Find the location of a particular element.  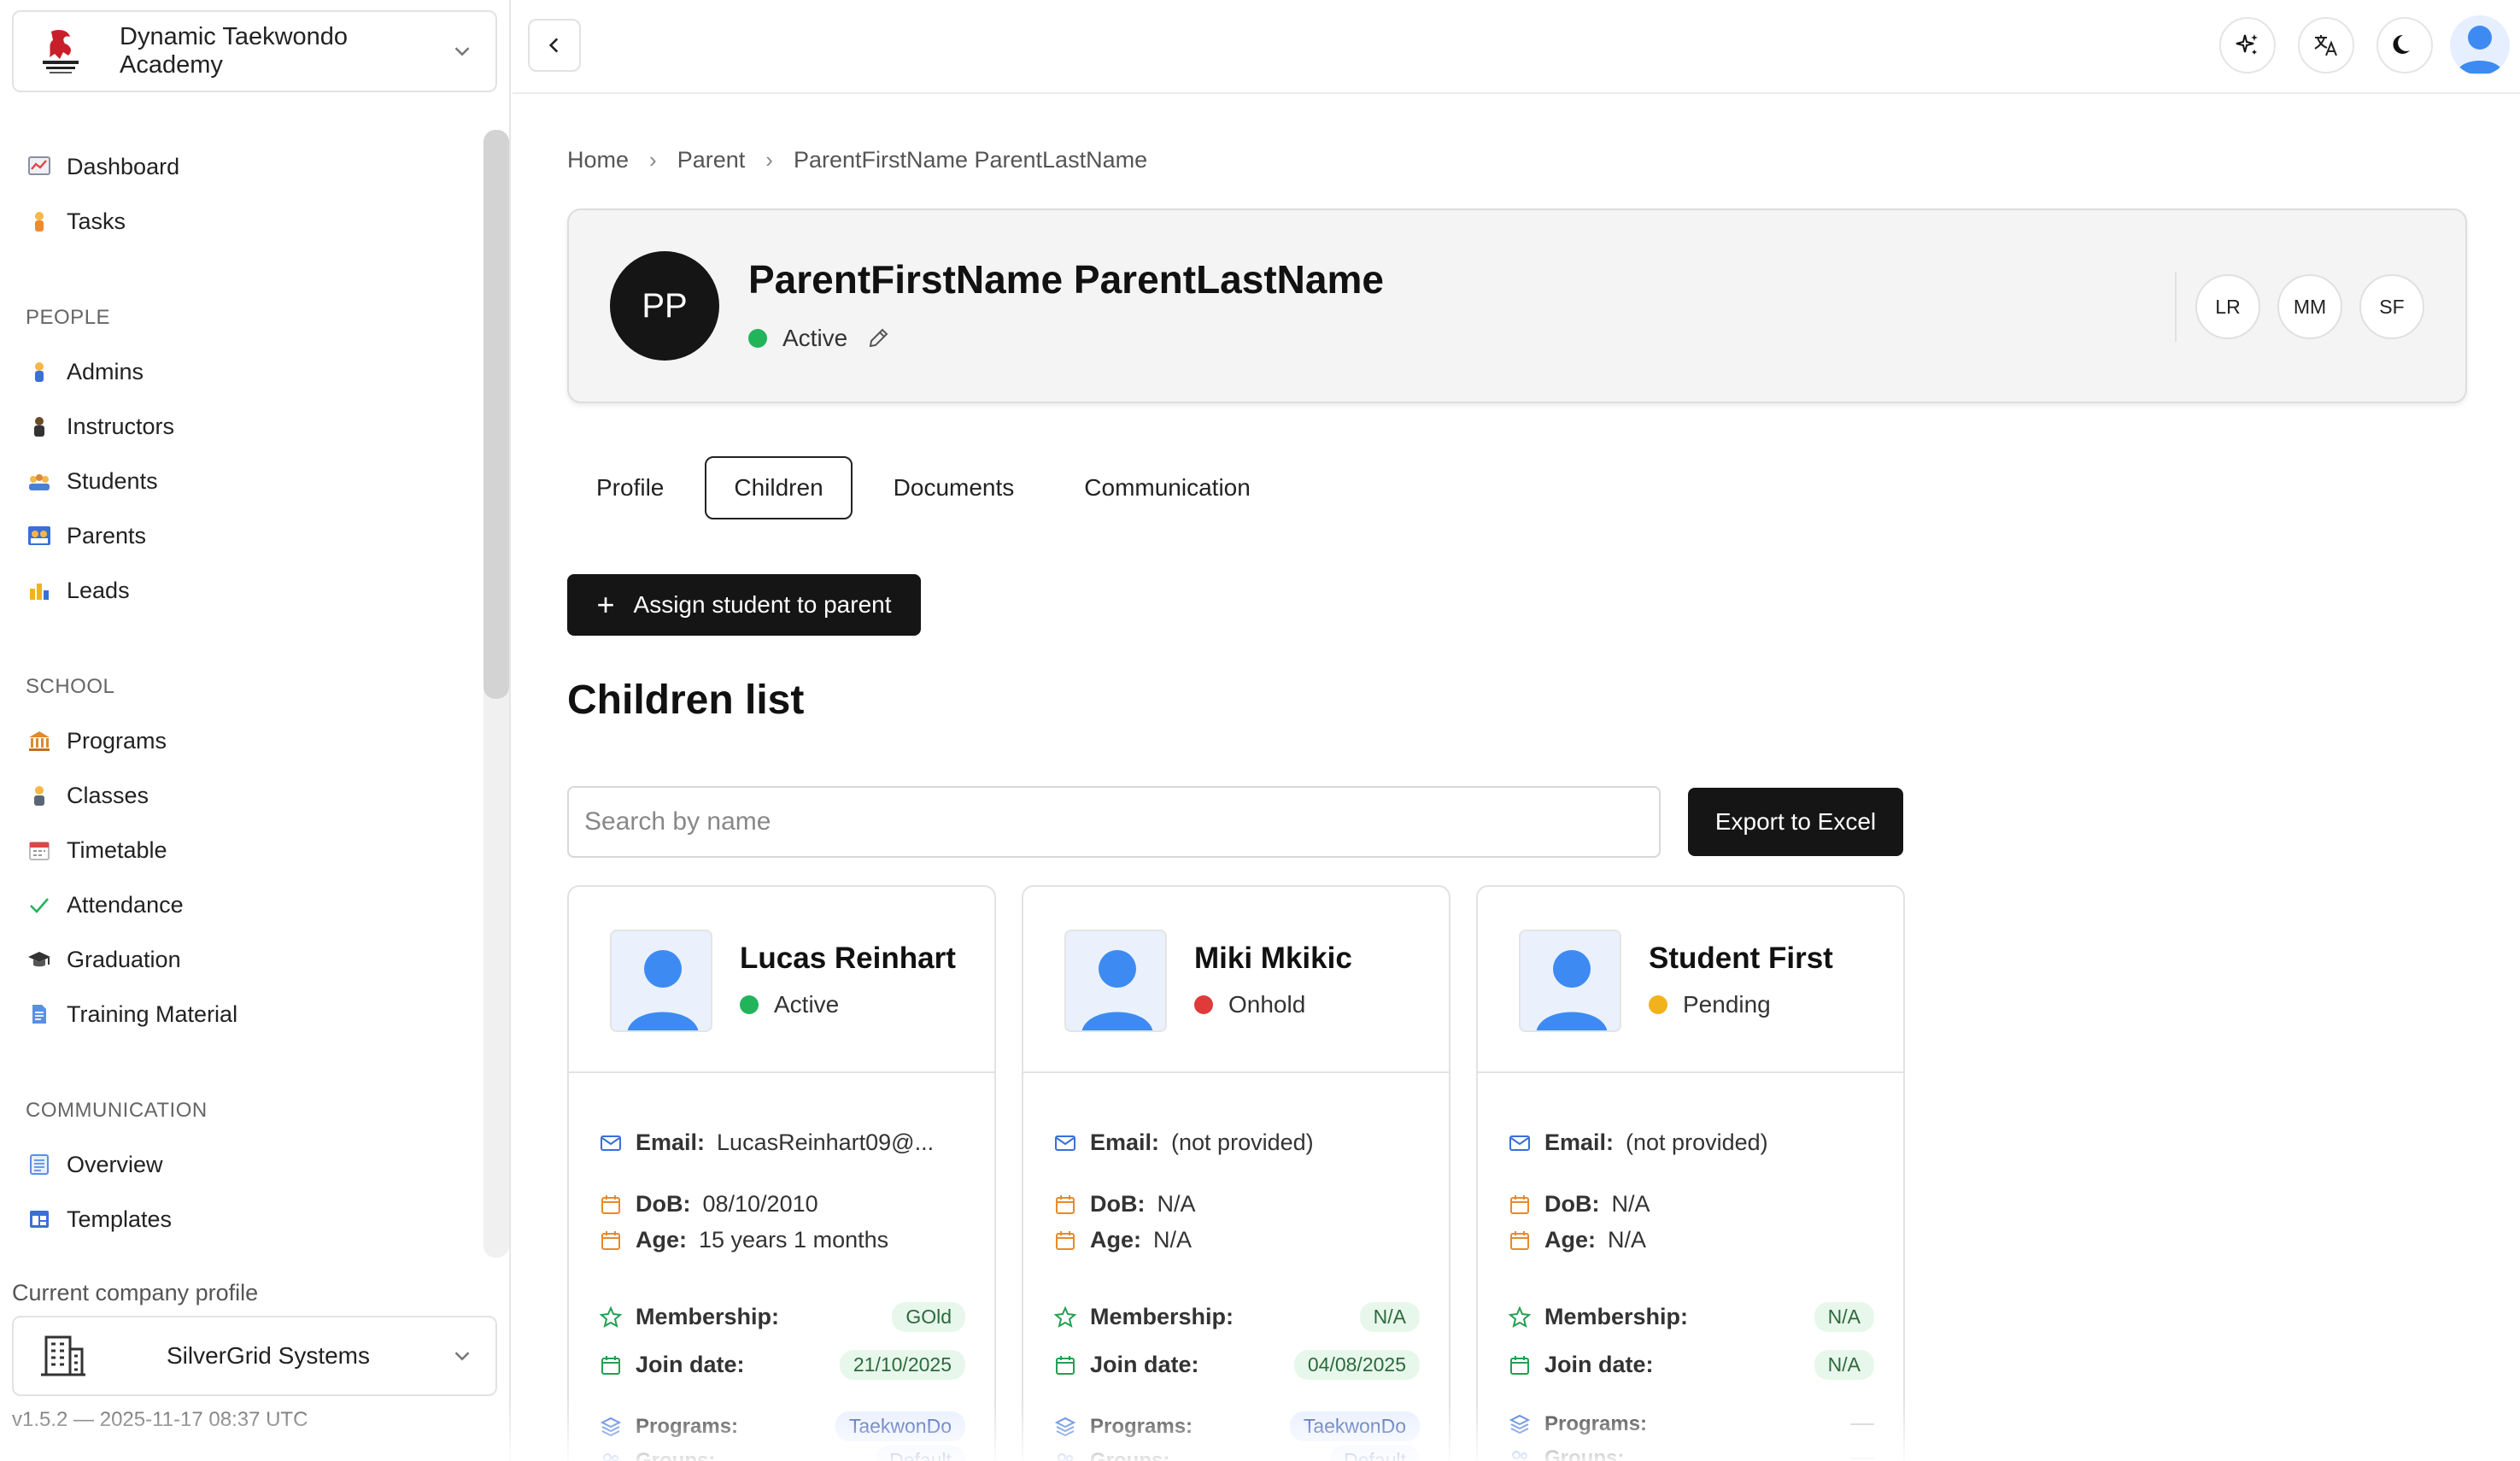

search-input is located at coordinates (1114, 822).